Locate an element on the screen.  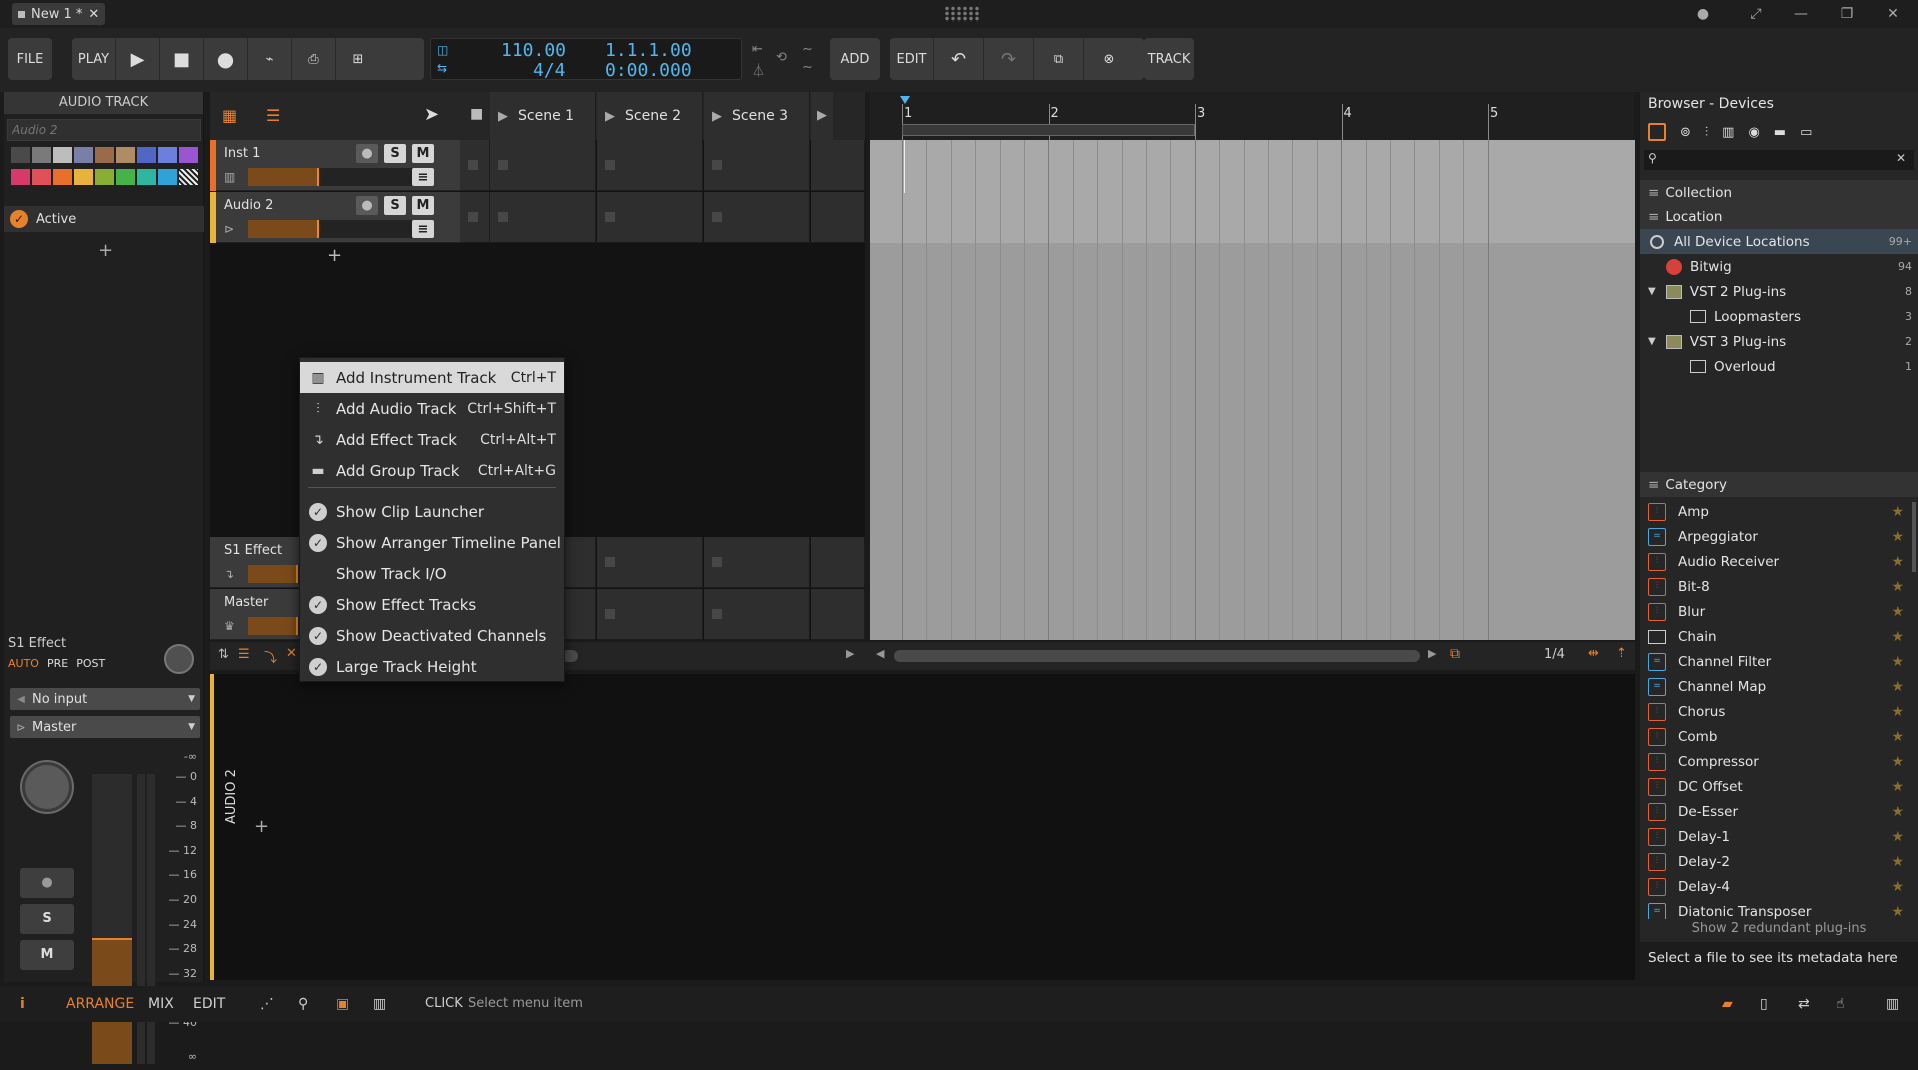
mapping-icon: ⇄ is located at coordinates (1804, 1004).